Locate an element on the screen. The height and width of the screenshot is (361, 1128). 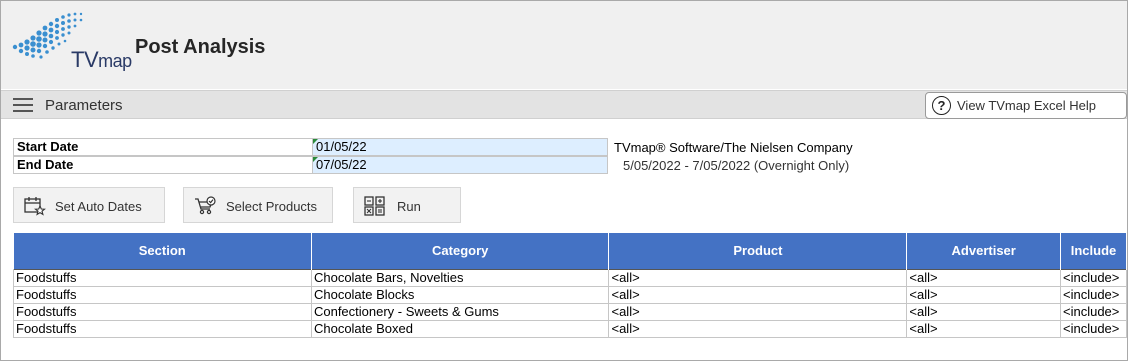
parameters-label: Parameters is located at coordinates (84, 105).